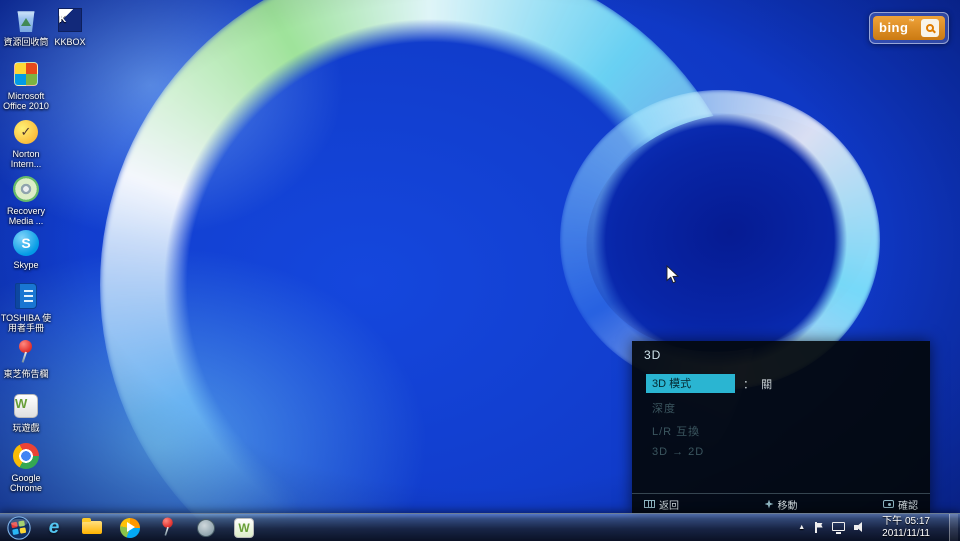 Image resolution: width=960 pixels, height=541 pixels. What do you see at coordinates (897, 27) in the screenshot?
I see `bing-logo: bing™` at bounding box center [897, 27].